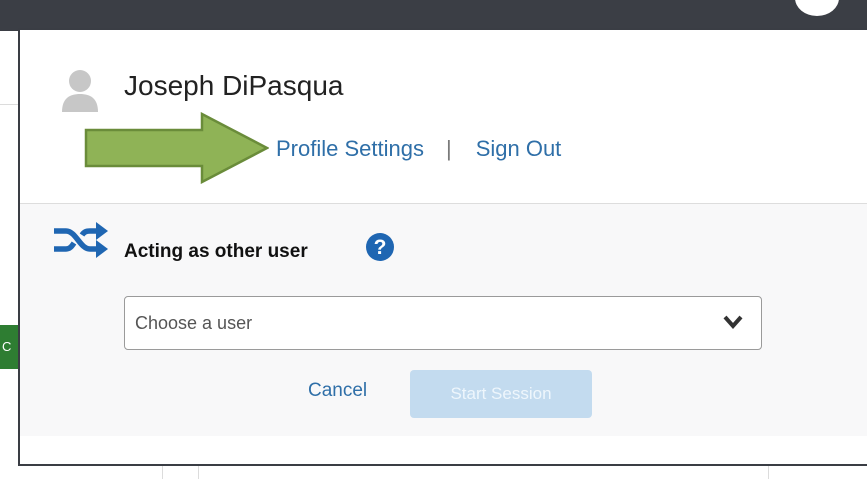  Describe the element at coordinates (443, 323) in the screenshot. I see `choose-user-select: Choose a user` at that location.